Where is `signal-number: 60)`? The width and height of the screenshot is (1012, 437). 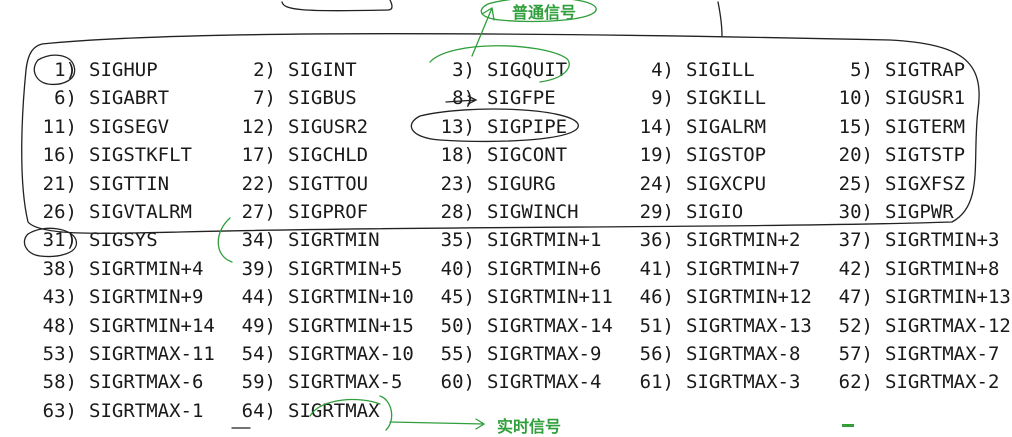 signal-number: 60) is located at coordinates (457, 382).